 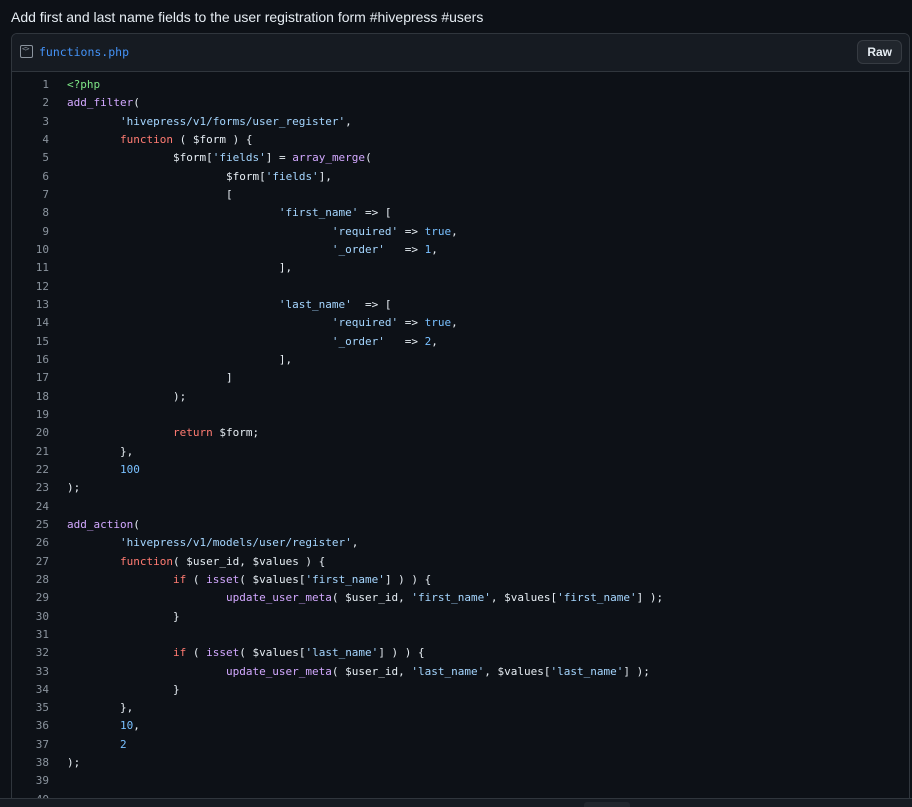 I want to click on code-line: 39, so click(x=460, y=781).